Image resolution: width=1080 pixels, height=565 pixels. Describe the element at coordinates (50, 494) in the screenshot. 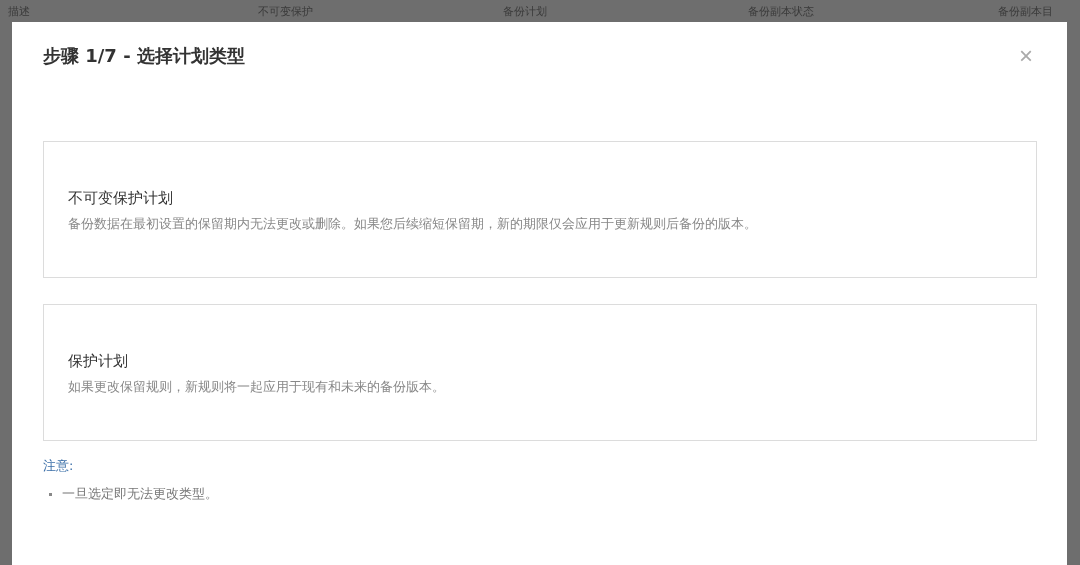

I see `bullet-icon` at that location.